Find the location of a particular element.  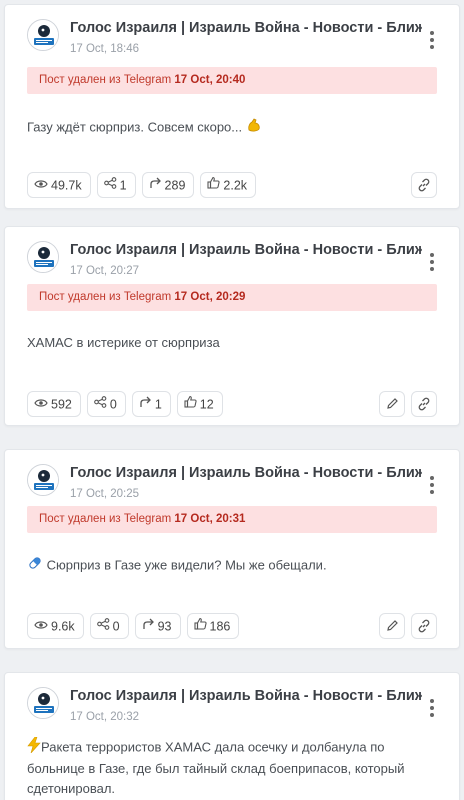

likes-count: 2.2k is located at coordinates (235, 186).